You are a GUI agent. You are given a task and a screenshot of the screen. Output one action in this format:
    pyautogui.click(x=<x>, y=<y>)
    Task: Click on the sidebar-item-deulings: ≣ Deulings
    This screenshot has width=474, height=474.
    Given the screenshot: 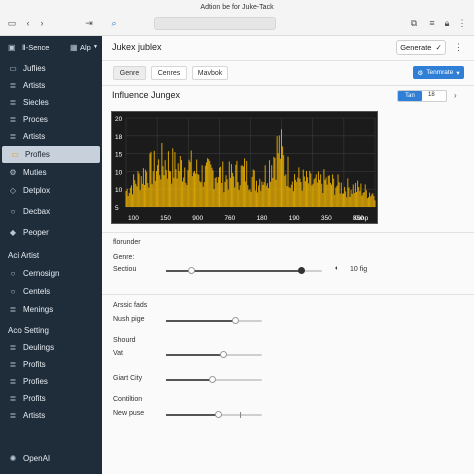 What is the action you would take?
    pyautogui.click(x=51, y=347)
    